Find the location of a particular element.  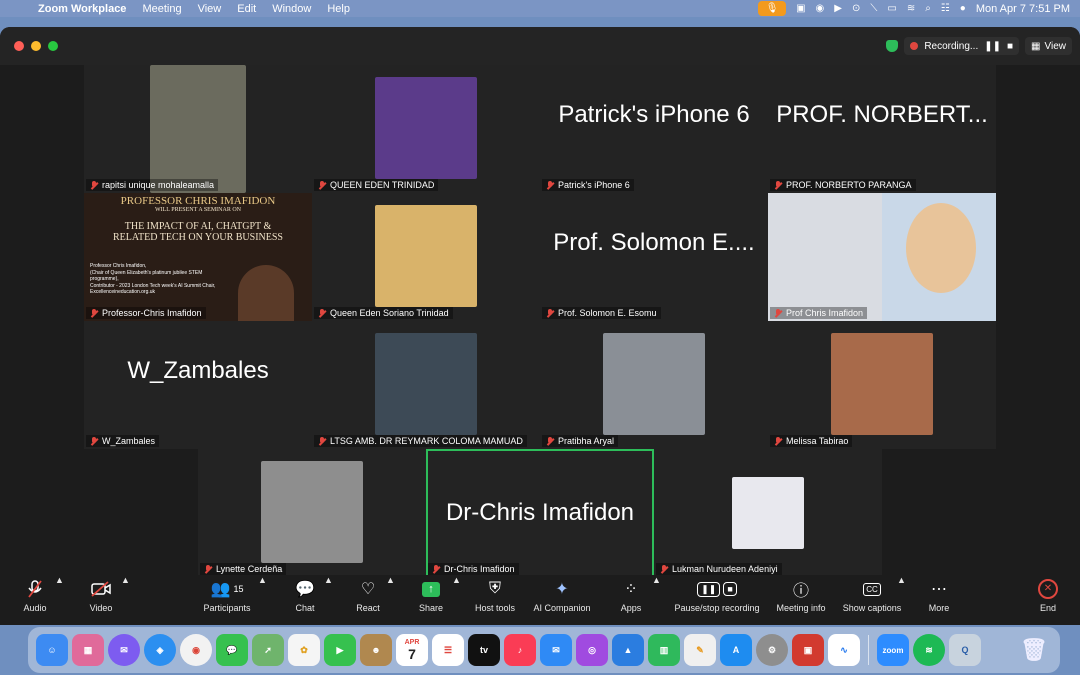

user-avatar-icon: ● is located at coordinates (963, 8).